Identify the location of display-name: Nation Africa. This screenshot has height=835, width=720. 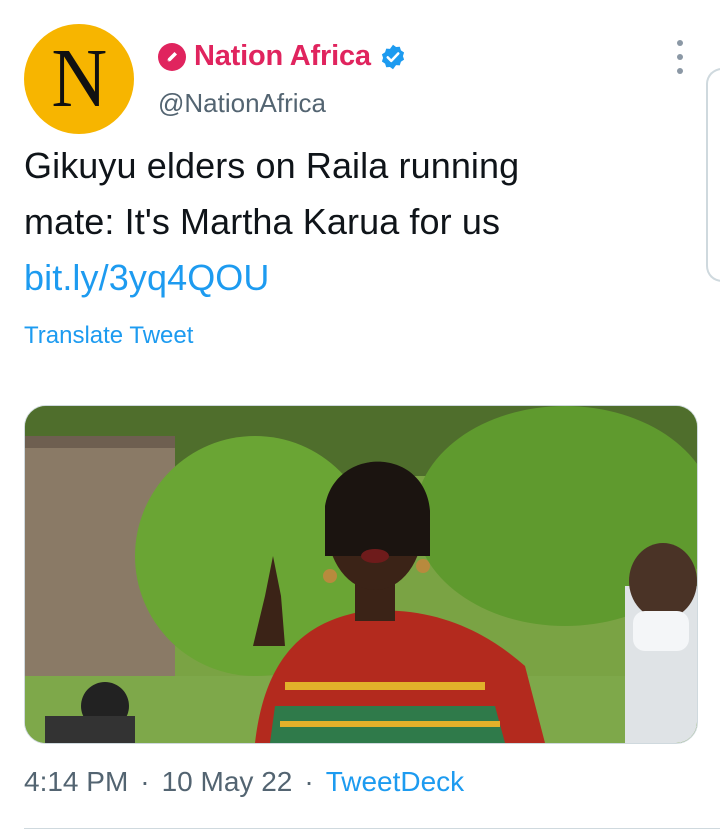
(282, 56).